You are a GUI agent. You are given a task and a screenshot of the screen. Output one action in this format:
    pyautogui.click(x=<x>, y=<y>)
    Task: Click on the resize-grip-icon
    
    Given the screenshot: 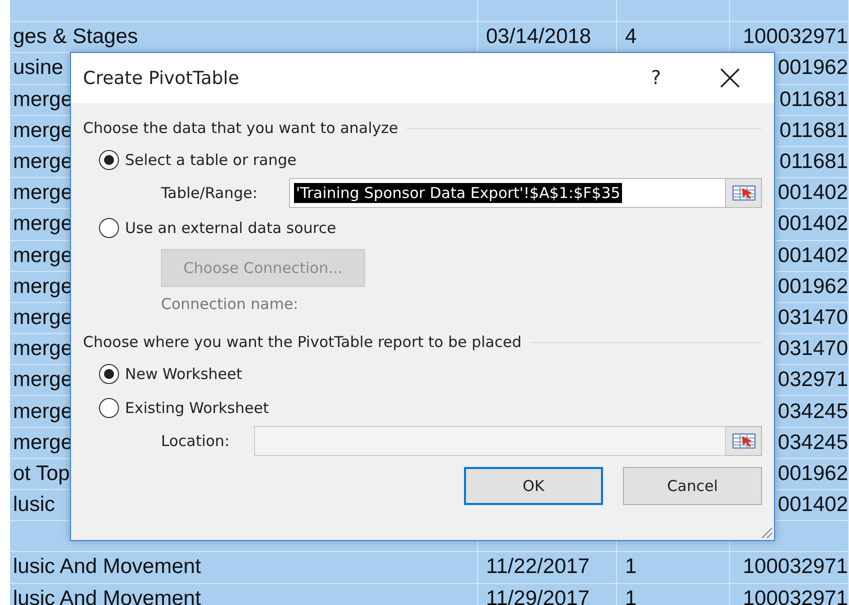 What is the action you would take?
    pyautogui.click(x=766, y=532)
    